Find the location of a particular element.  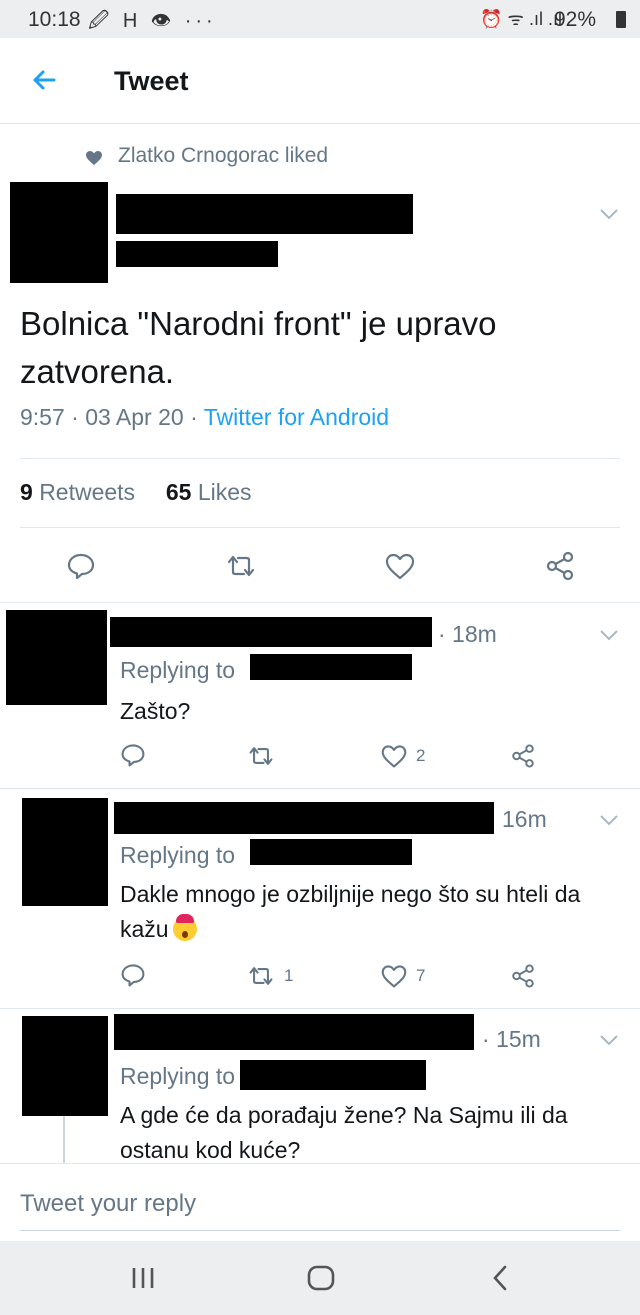

battery-level: 92% is located at coordinates (574, 19).